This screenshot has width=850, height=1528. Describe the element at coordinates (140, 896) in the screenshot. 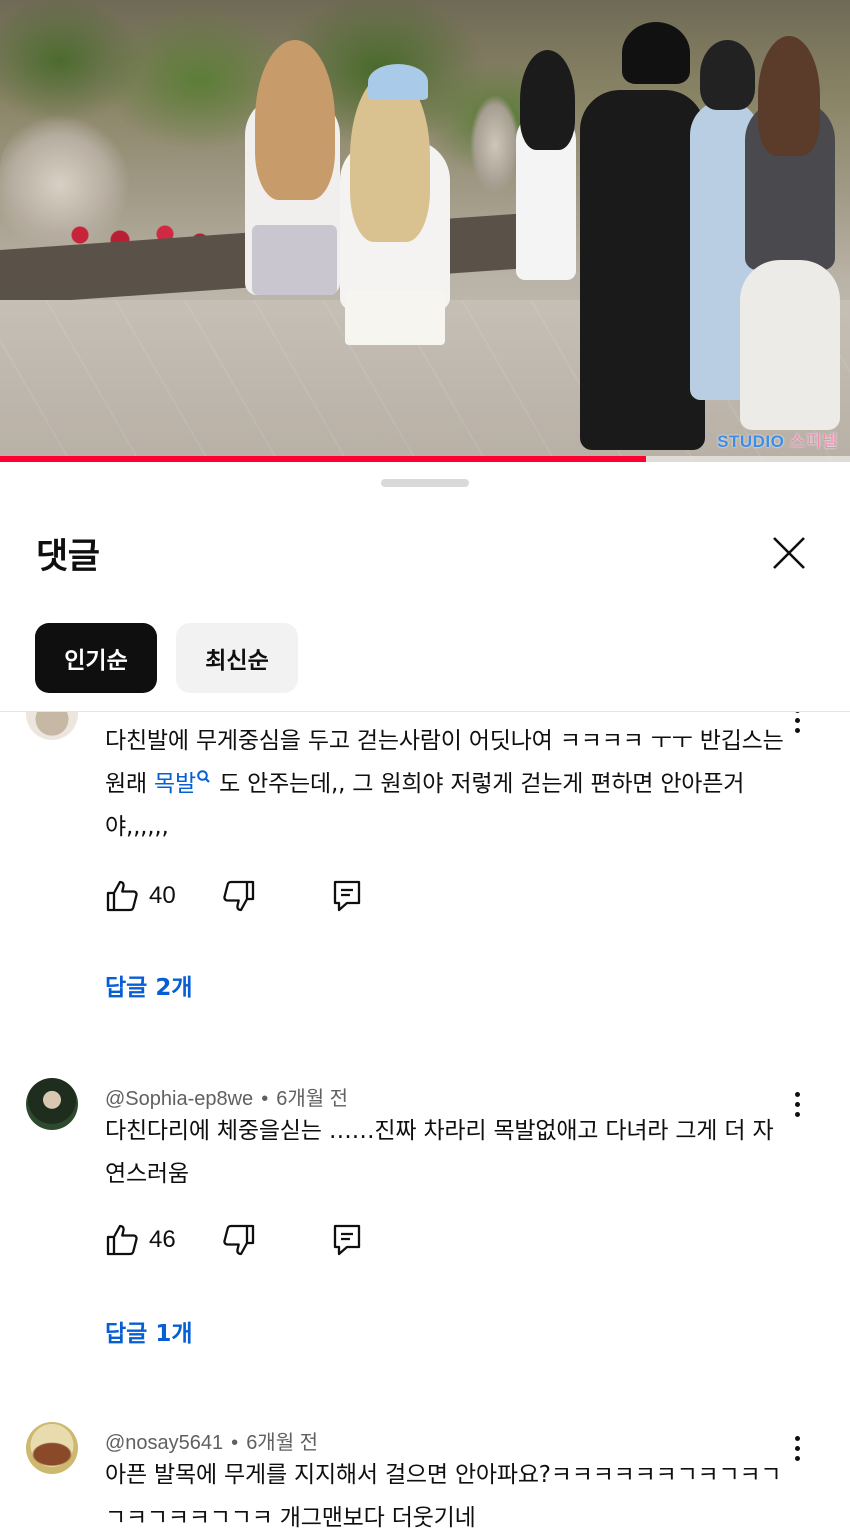

I see `like-button: 40` at that location.